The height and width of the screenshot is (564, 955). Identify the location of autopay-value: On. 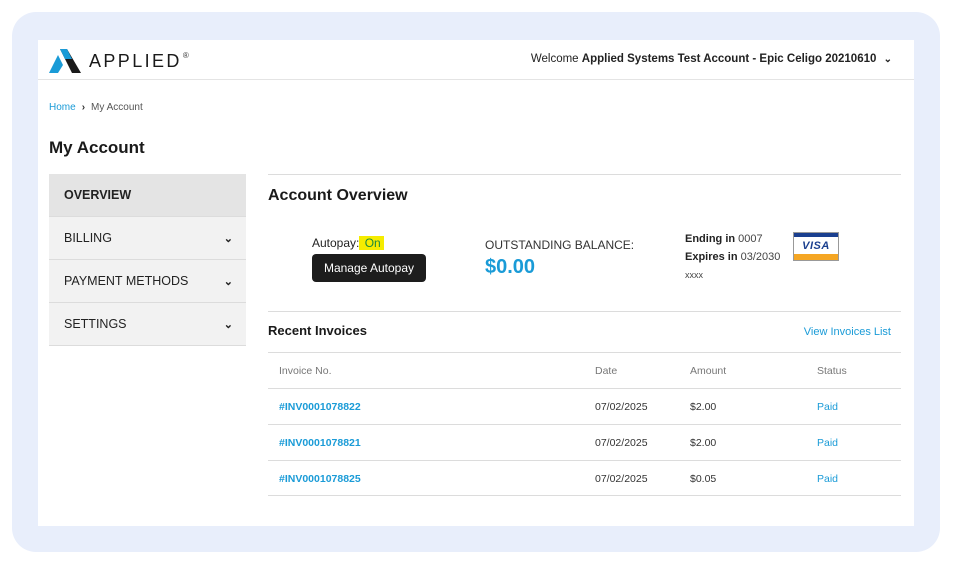
(371, 243).